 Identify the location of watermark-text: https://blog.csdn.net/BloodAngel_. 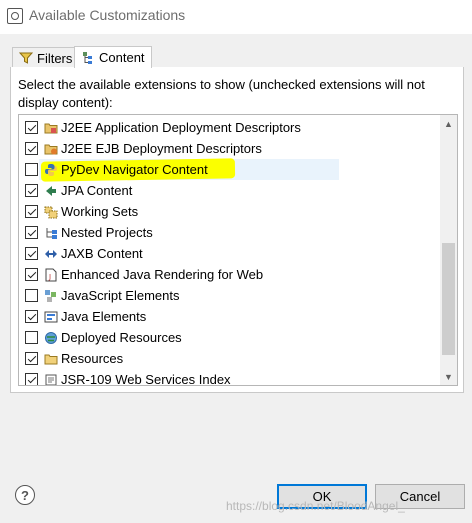
(315, 506).